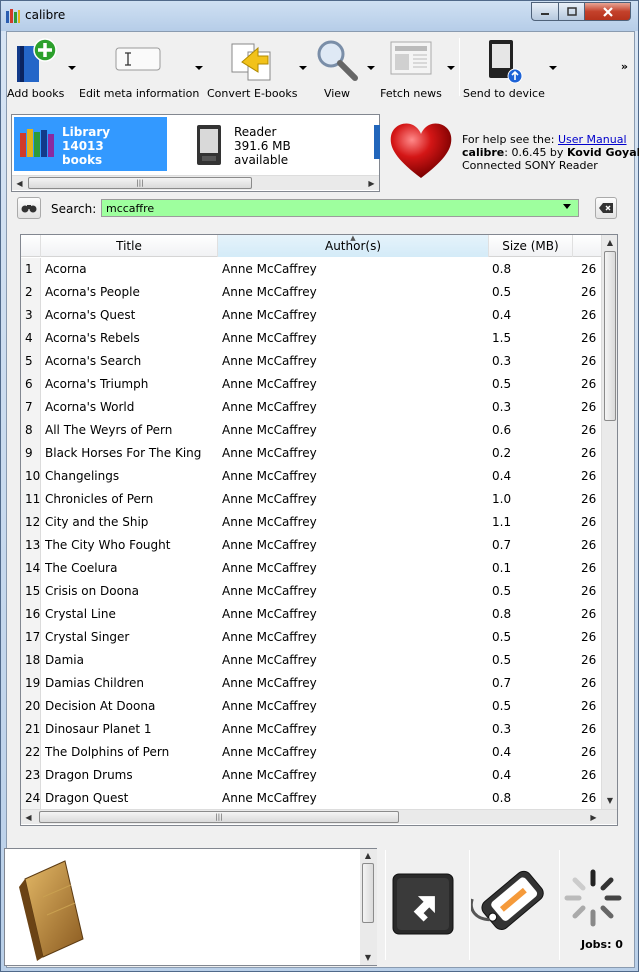 This screenshot has height=972, width=639. I want to click on table-row: 7 Acorna's World Anne McCaffrey 0.3 26 I, so click(311, 407).